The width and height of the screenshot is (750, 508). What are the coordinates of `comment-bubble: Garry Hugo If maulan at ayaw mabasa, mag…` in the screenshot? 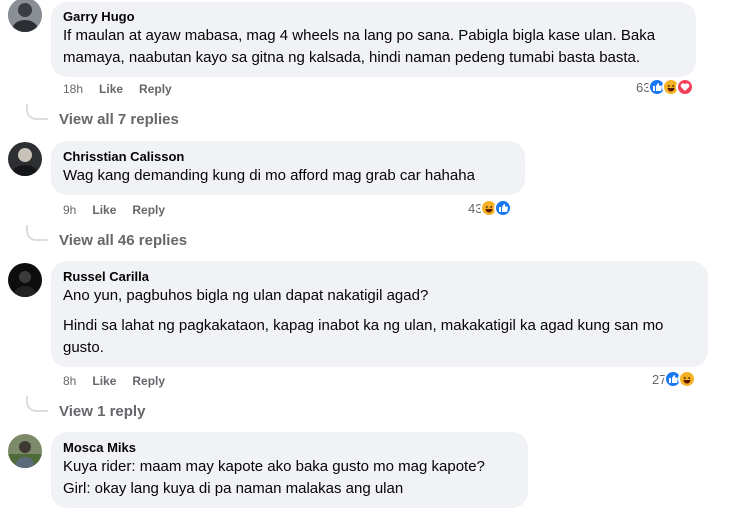 It's located at (373, 39).